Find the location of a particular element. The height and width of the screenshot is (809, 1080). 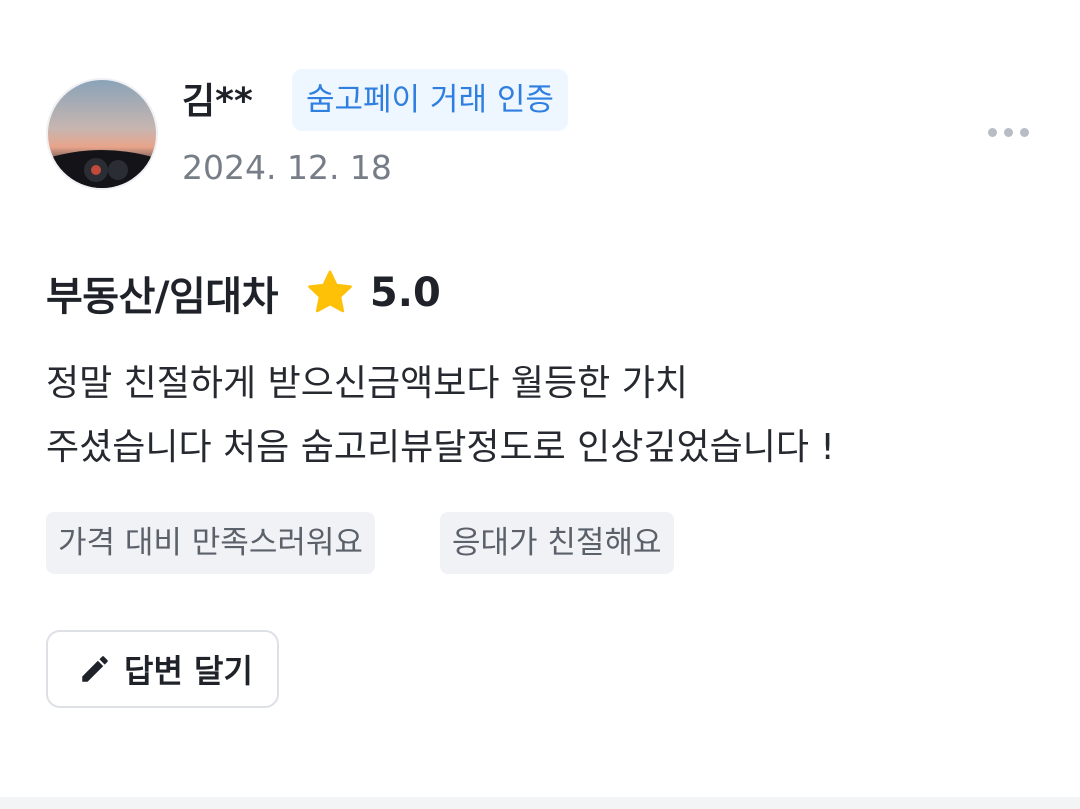

service-name: 부동산/임대차 is located at coordinates (162, 297).